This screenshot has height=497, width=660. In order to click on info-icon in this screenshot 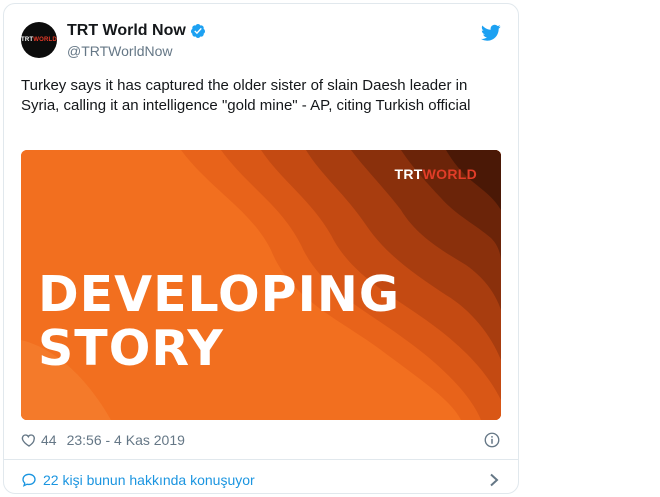, I will do `click(492, 440)`.